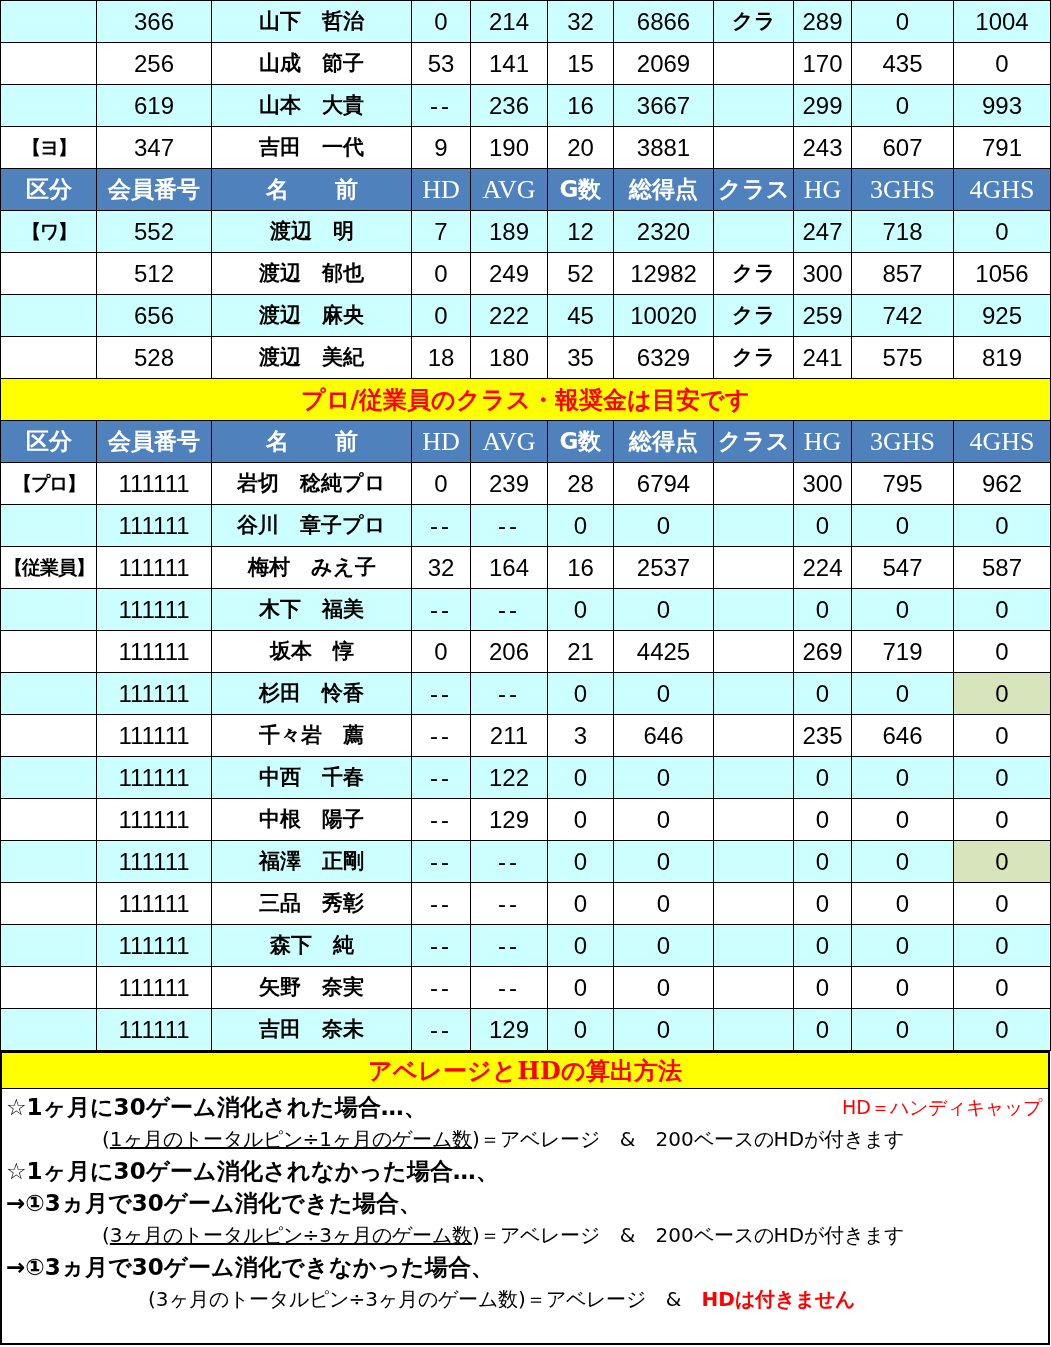  Describe the element at coordinates (1001, 315) in the screenshot. I see `table-cell: 925` at that location.